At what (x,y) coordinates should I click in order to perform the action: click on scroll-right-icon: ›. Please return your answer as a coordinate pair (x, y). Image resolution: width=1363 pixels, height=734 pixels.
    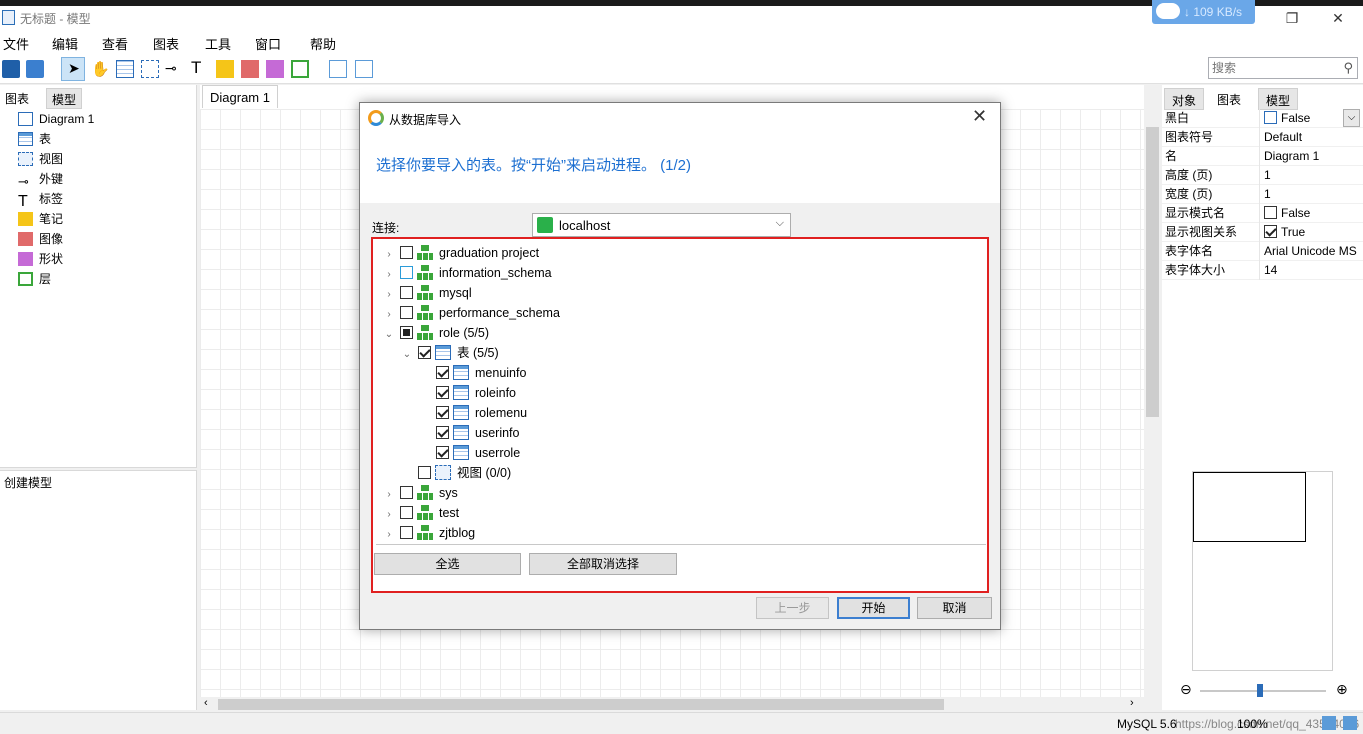
    Looking at the image, I should click on (1132, 703).